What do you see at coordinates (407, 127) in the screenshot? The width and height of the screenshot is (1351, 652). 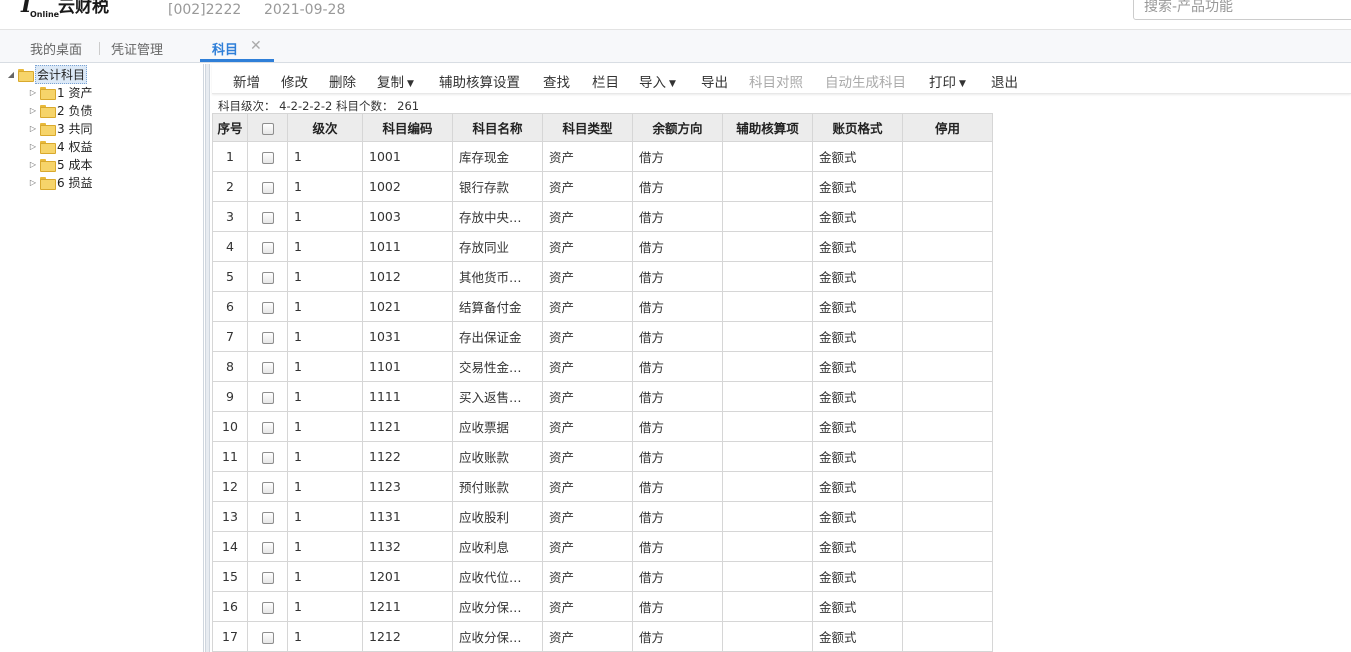 I see `col-header-code: 科目编码` at bounding box center [407, 127].